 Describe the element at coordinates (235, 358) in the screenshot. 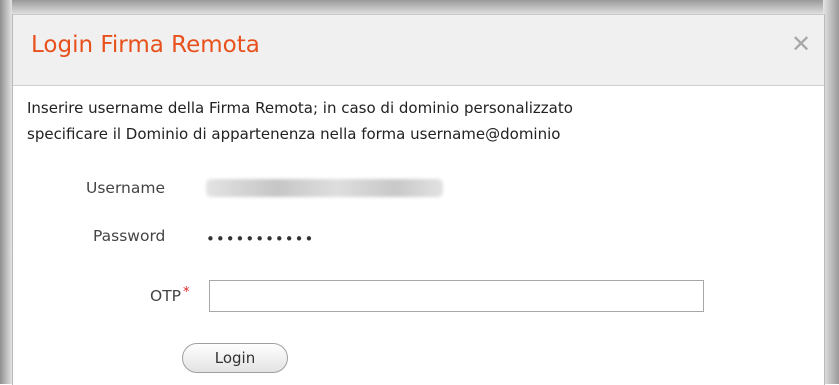

I see `login-button: Login` at that location.